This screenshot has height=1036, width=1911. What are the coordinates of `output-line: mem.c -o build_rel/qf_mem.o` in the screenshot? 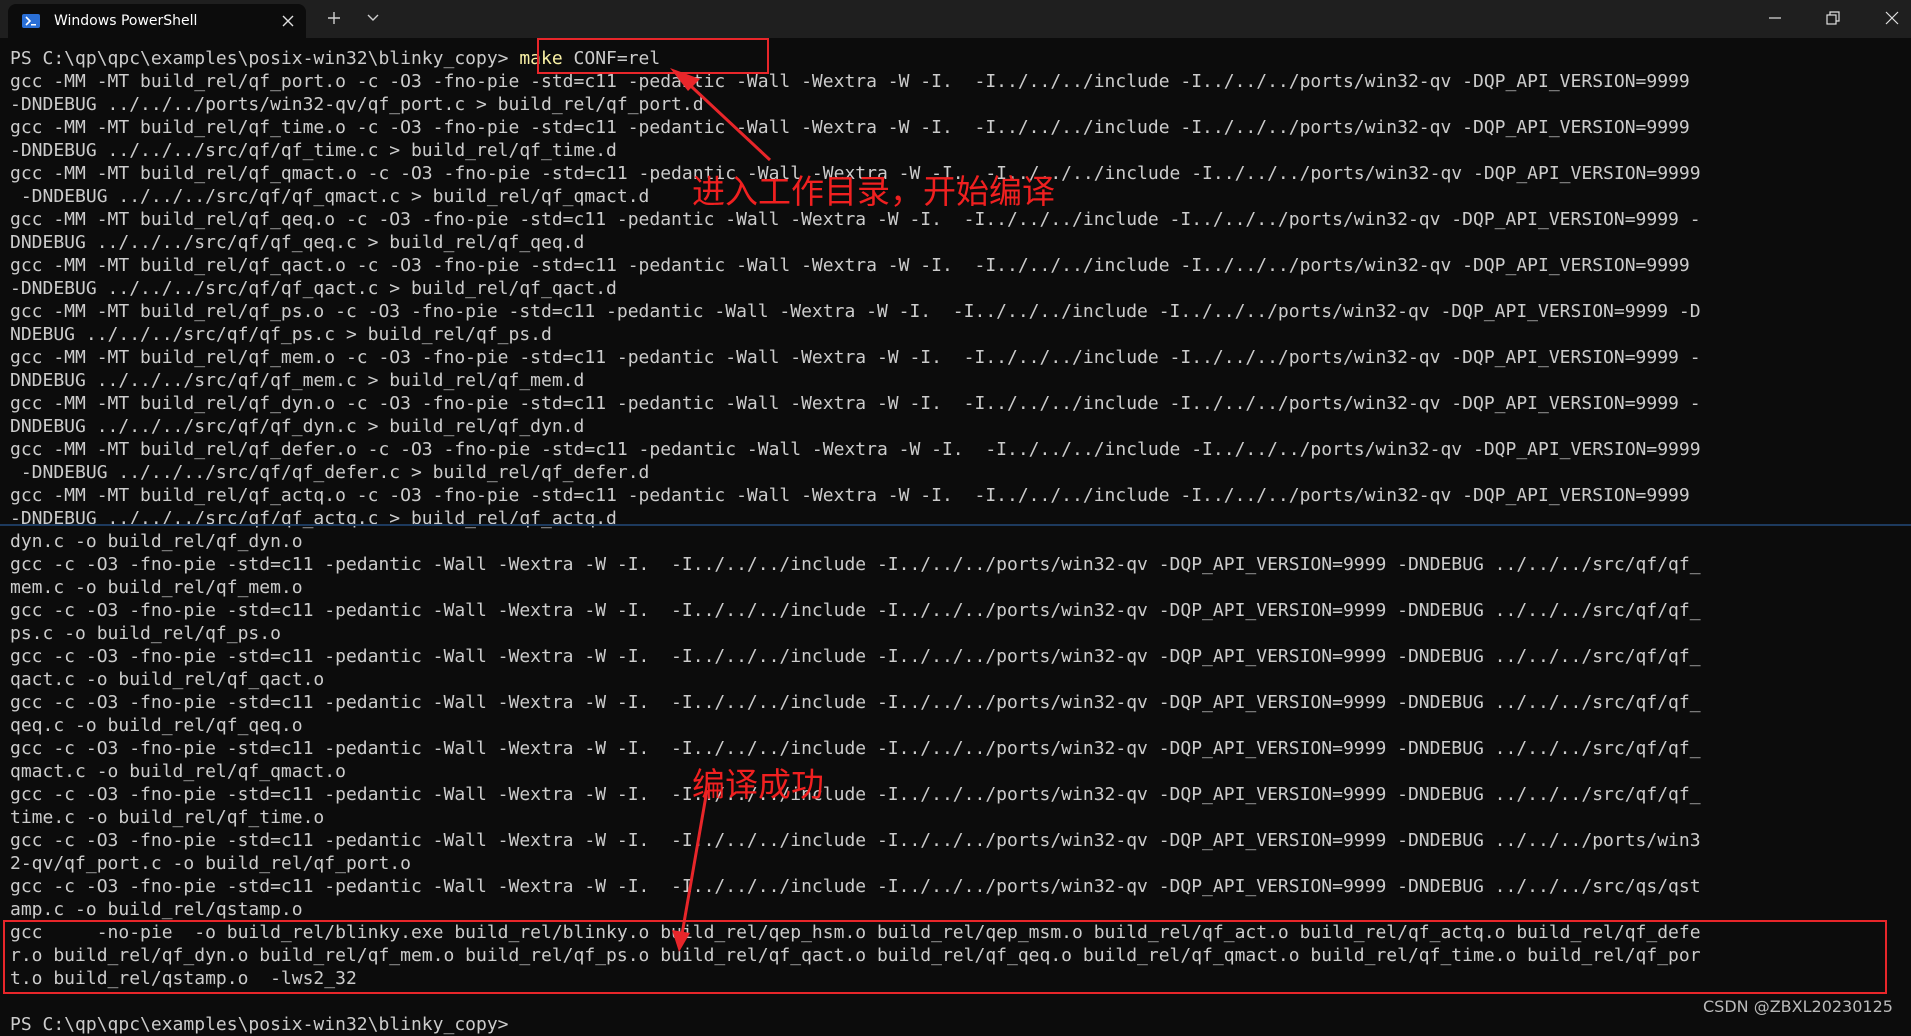 It's located at (156, 587).